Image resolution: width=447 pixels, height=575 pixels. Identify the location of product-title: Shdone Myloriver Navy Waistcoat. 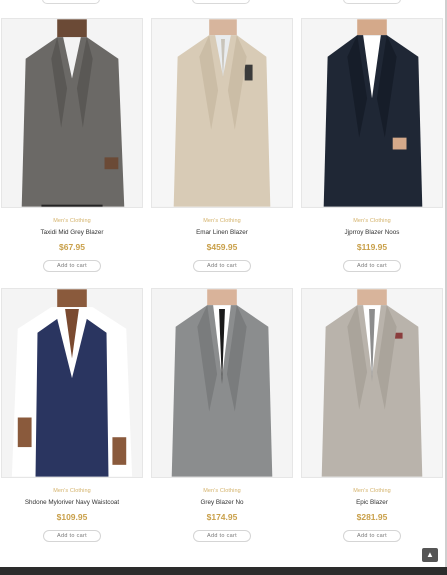
(72, 502).